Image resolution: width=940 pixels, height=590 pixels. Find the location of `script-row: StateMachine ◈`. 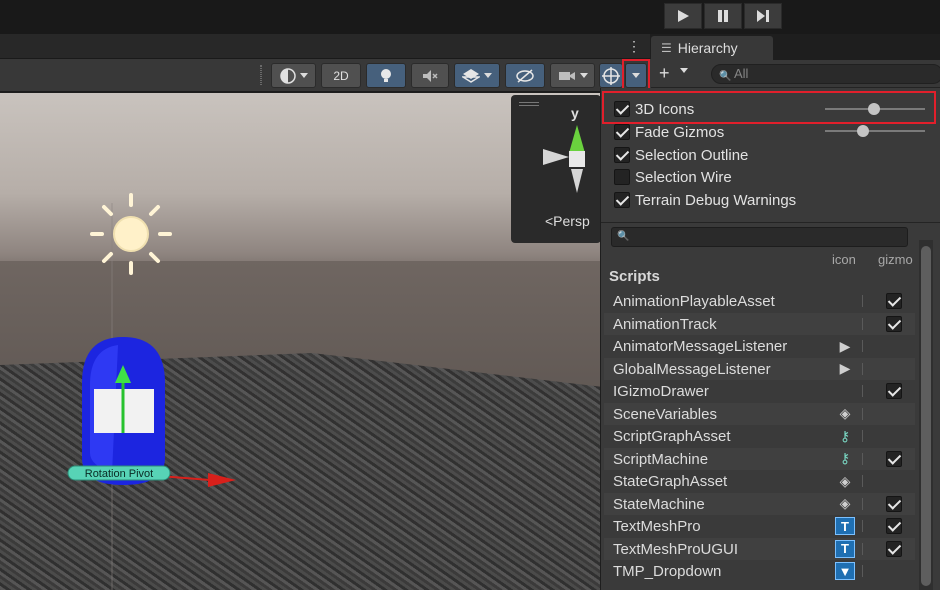

script-row: StateMachine ◈ is located at coordinates (759, 503).